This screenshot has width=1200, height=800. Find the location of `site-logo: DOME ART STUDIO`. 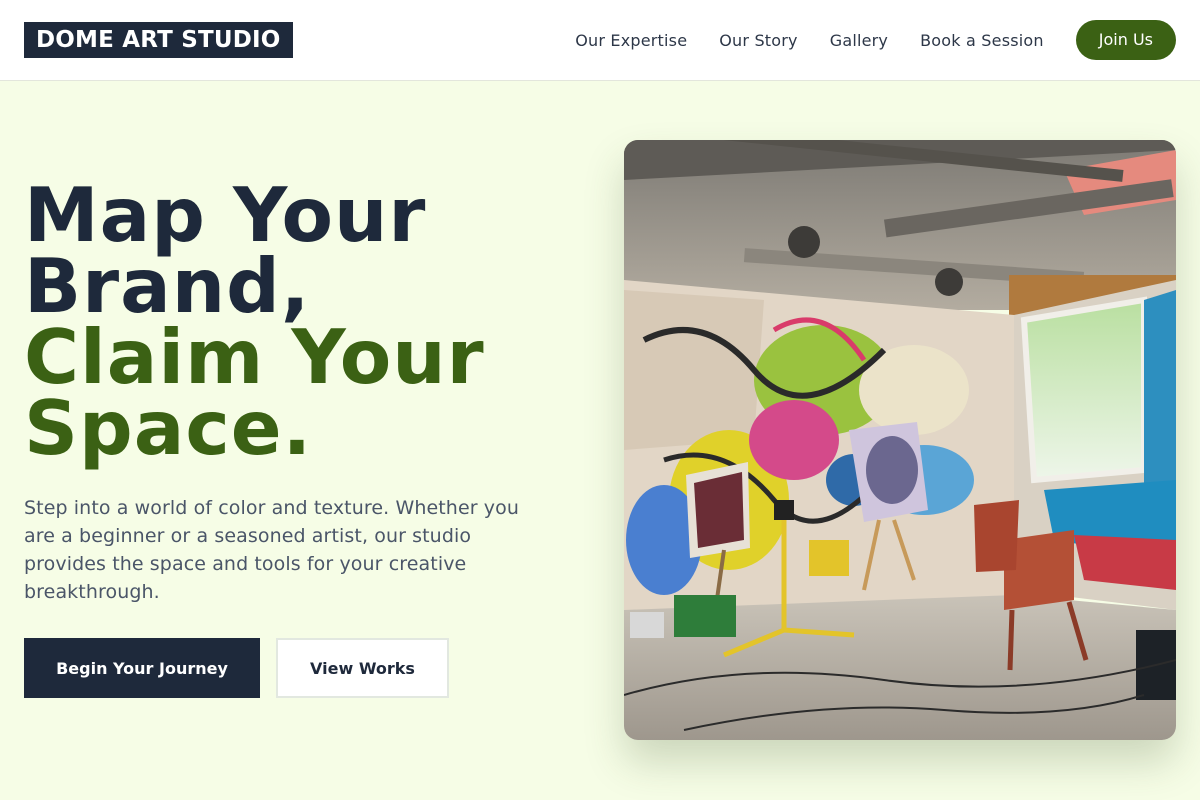

site-logo: DOME ART STUDIO is located at coordinates (158, 40).